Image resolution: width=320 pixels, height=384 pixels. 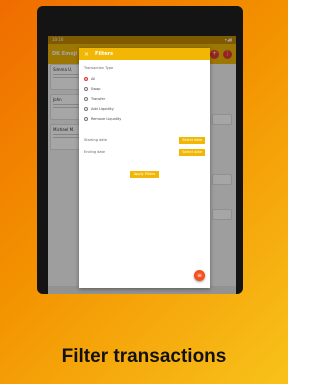 What do you see at coordinates (144, 140) in the screenshot?
I see `starting-date-row: Starting date Select date` at bounding box center [144, 140].